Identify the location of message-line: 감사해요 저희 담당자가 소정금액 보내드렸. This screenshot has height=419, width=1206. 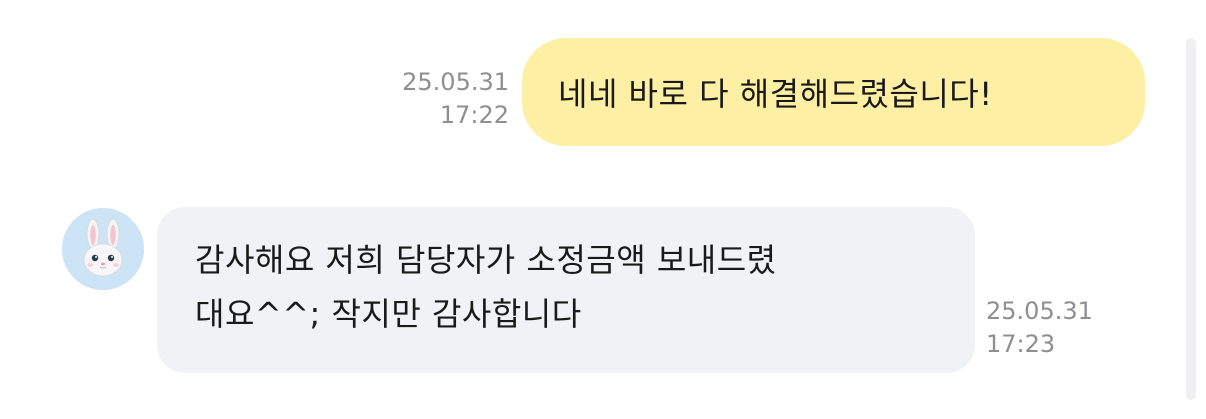
(486, 260).